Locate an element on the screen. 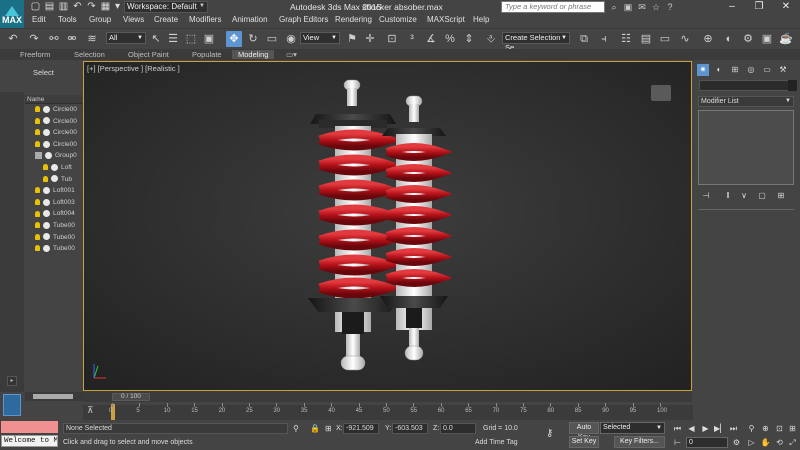 This screenshot has width=800, height=450. hierarchy-tab-icon: ⊞ is located at coordinates (735, 70).